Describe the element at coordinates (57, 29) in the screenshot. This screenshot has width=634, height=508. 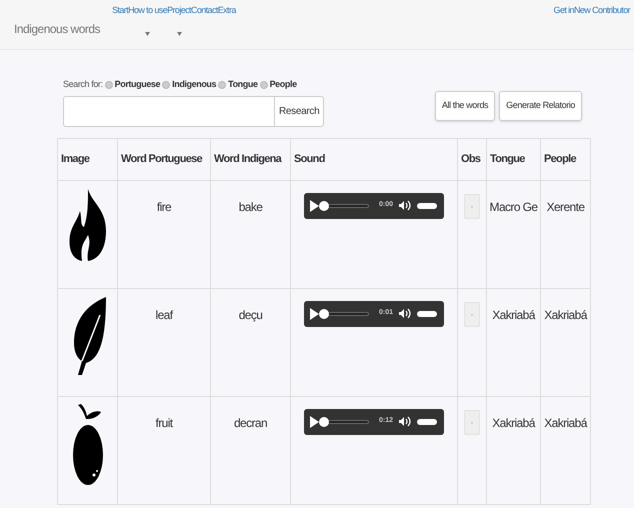
I see `brand-title: Indigenous words` at that location.